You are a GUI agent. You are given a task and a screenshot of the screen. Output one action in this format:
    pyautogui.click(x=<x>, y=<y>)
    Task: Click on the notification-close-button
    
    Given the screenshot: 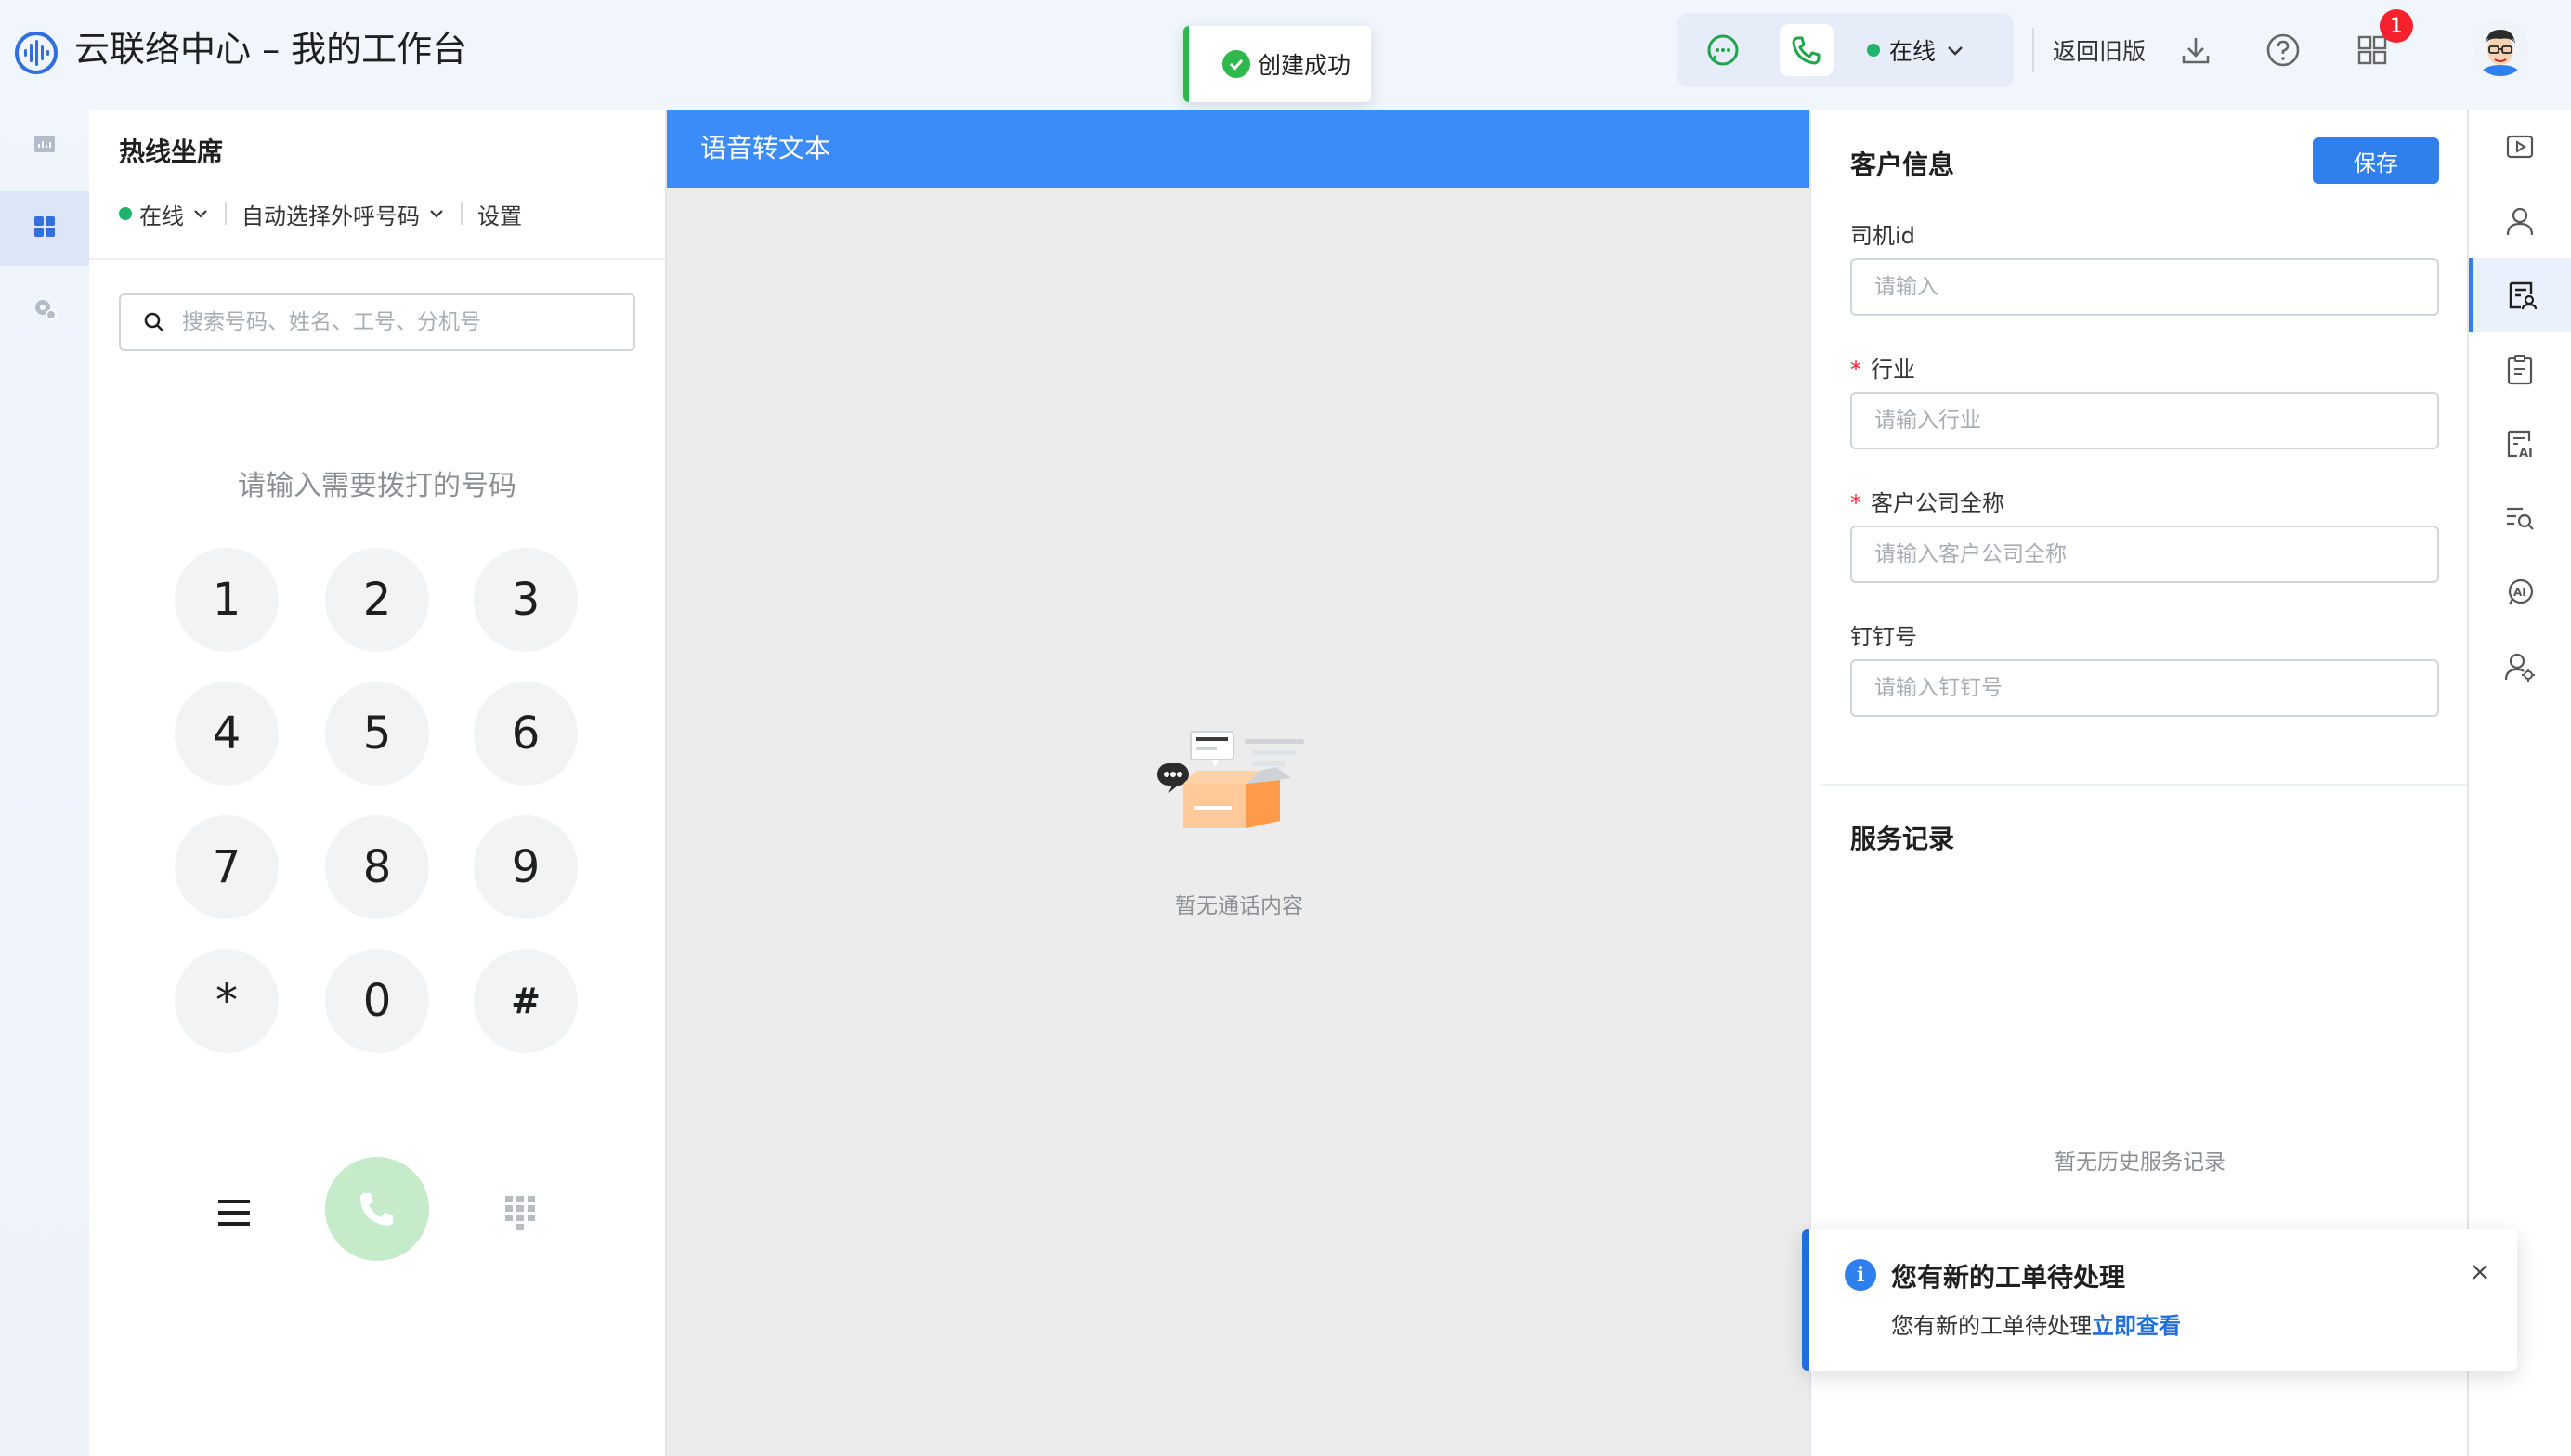 What is the action you would take?
    pyautogui.click(x=2480, y=1272)
    